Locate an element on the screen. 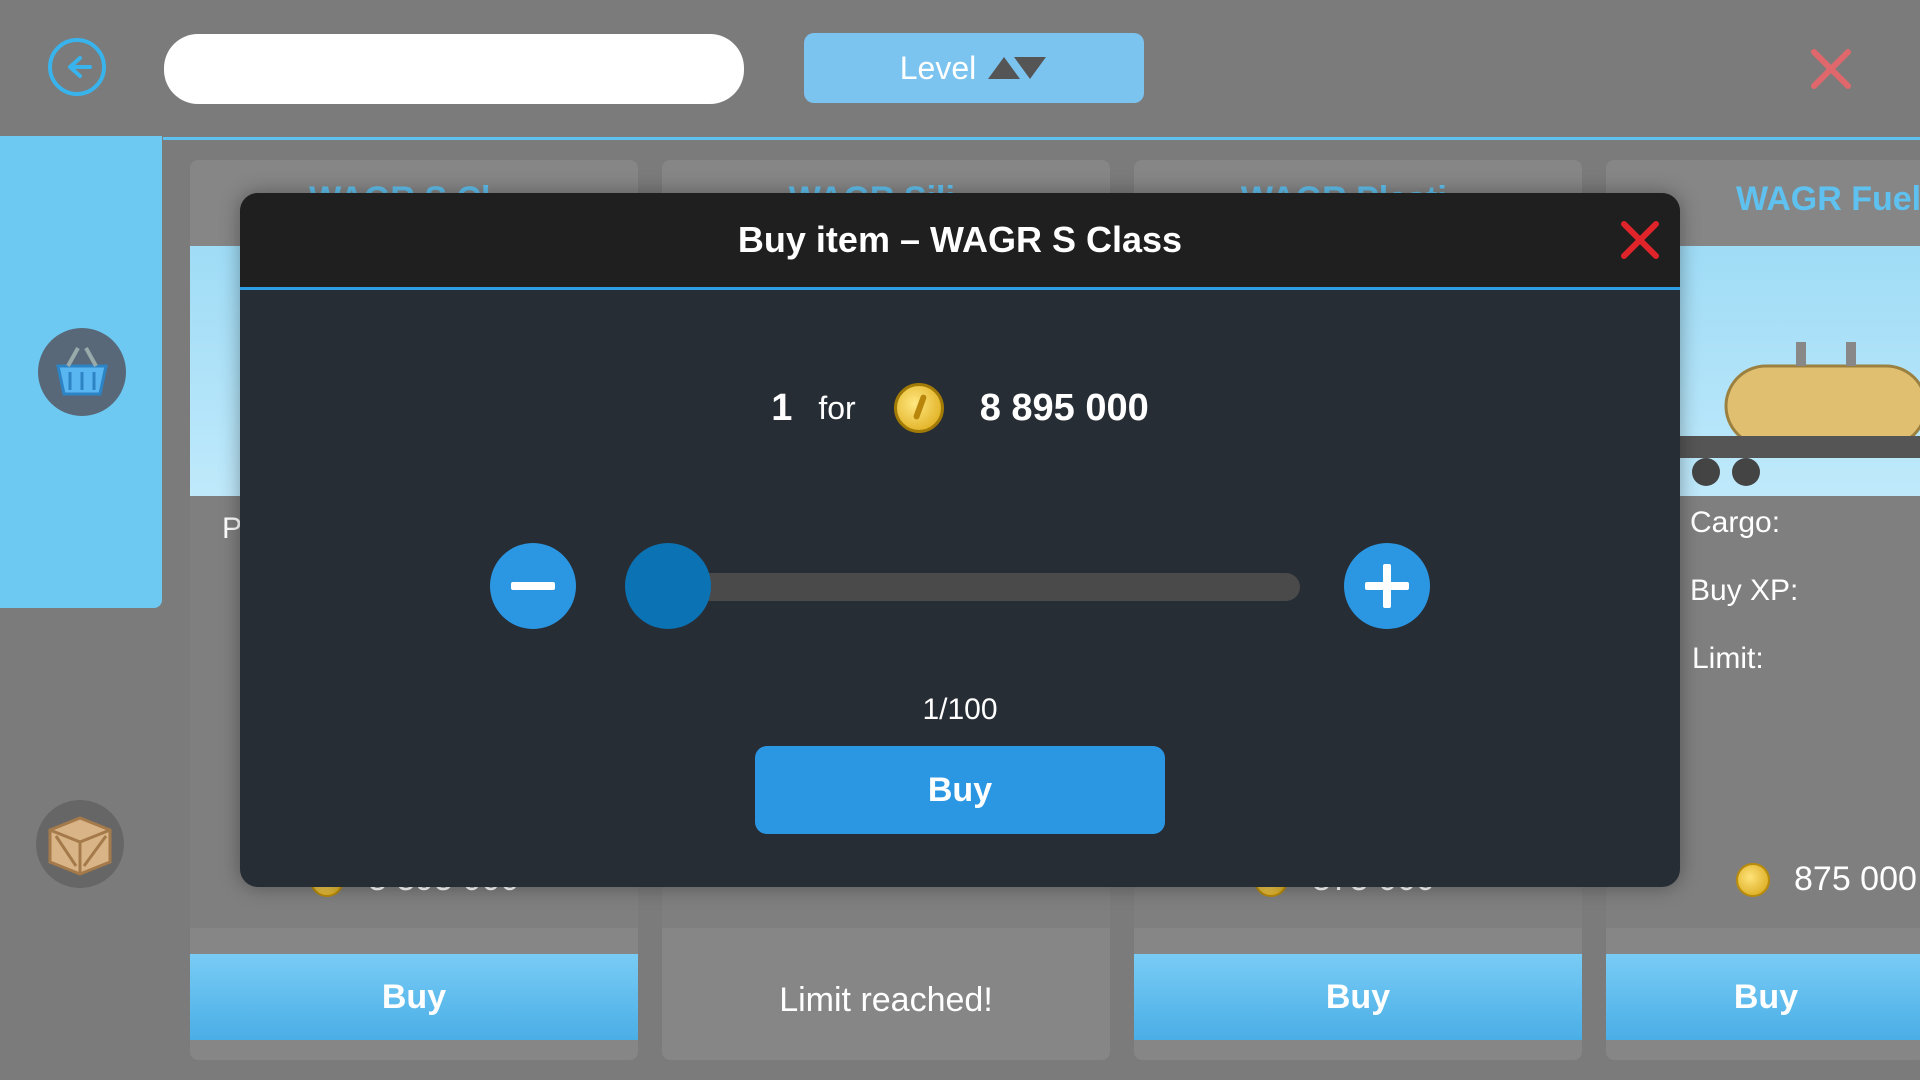 The height and width of the screenshot is (1080, 1920). quantity-slider is located at coordinates (963, 587).